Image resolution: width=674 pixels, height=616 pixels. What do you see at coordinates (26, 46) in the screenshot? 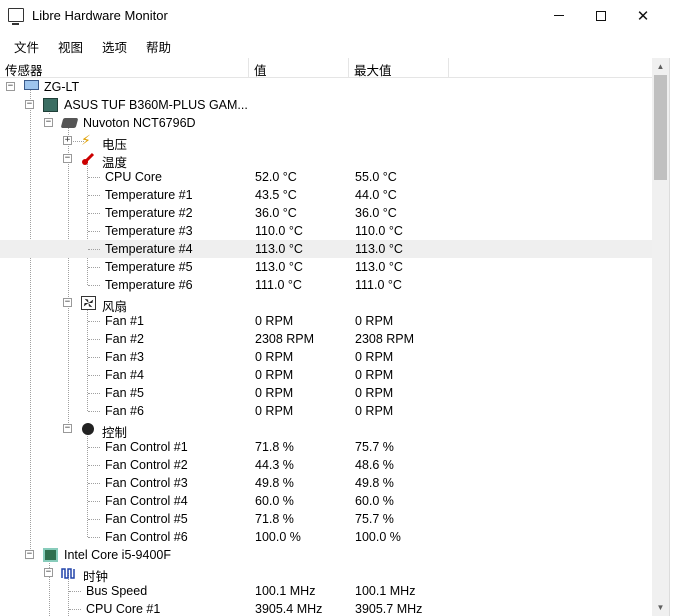
I see `menu-file: 文件` at bounding box center [26, 46].